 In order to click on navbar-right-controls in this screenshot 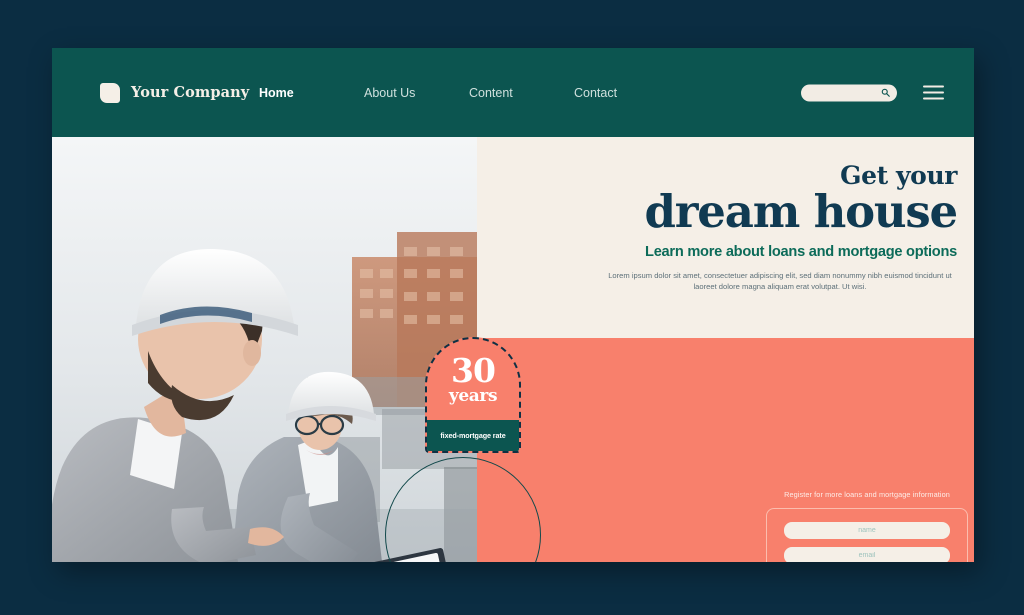, I will do `click(872, 92)`.